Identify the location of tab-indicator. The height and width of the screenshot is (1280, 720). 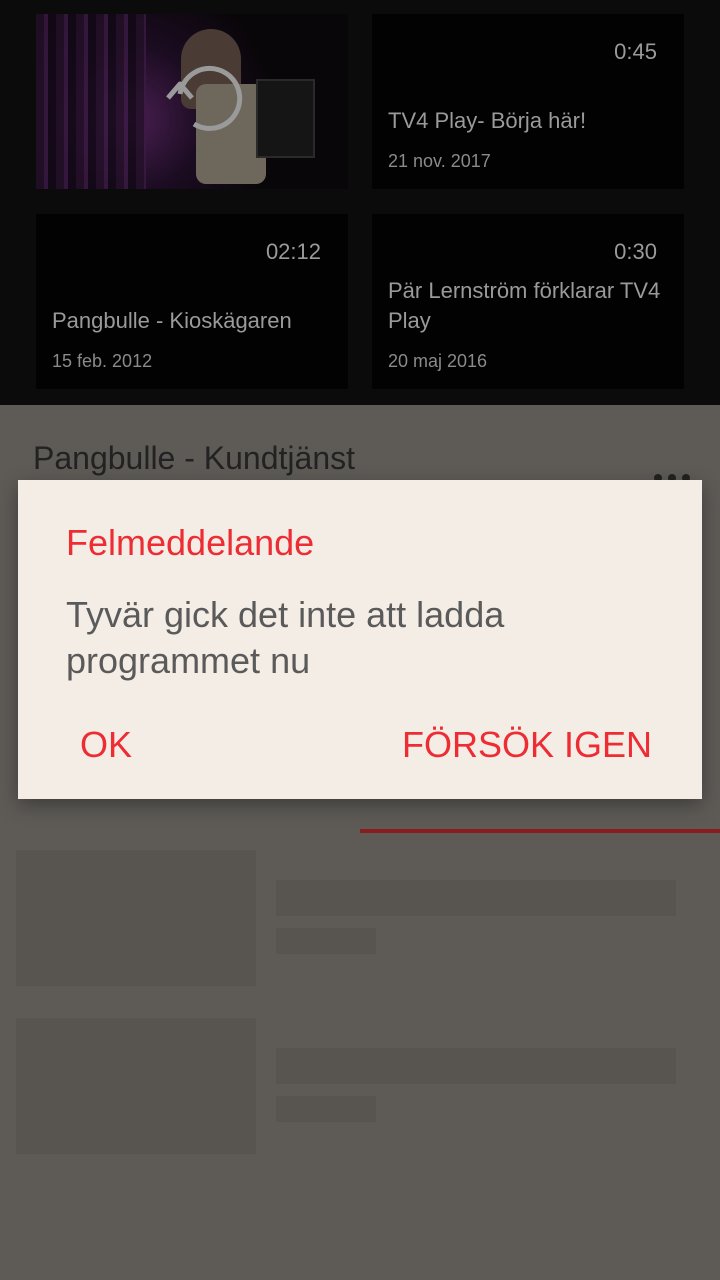
(540, 831).